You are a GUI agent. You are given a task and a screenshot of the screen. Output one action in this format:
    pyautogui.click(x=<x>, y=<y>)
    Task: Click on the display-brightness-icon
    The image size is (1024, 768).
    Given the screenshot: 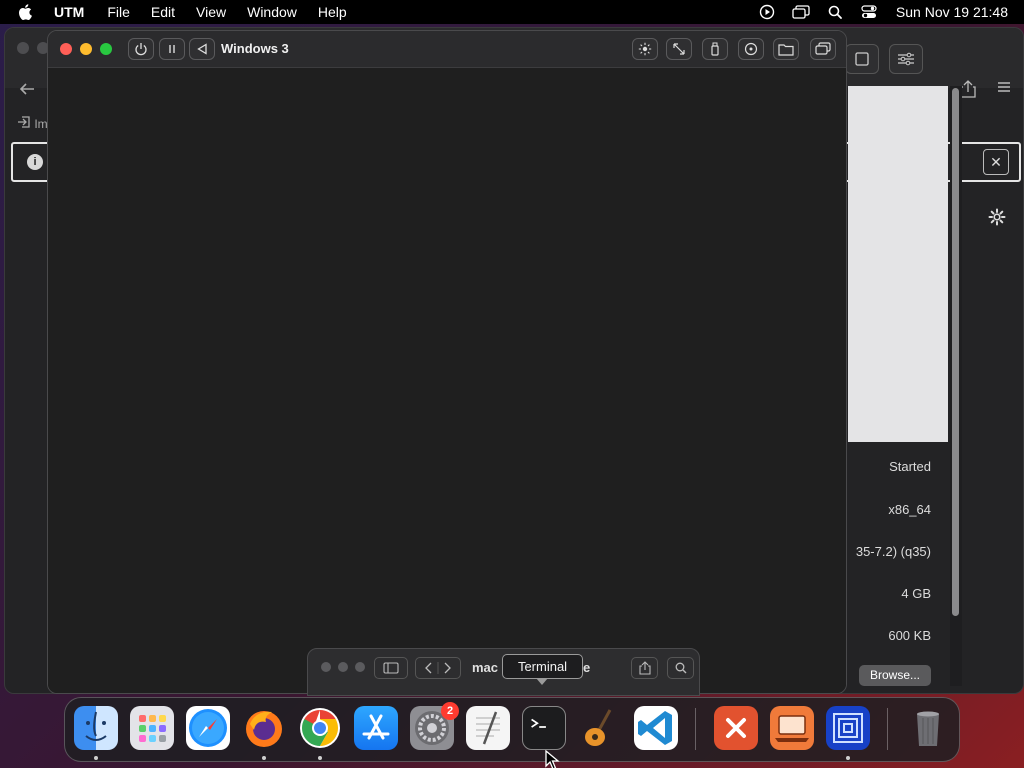 What is the action you would take?
    pyautogui.click(x=645, y=49)
    